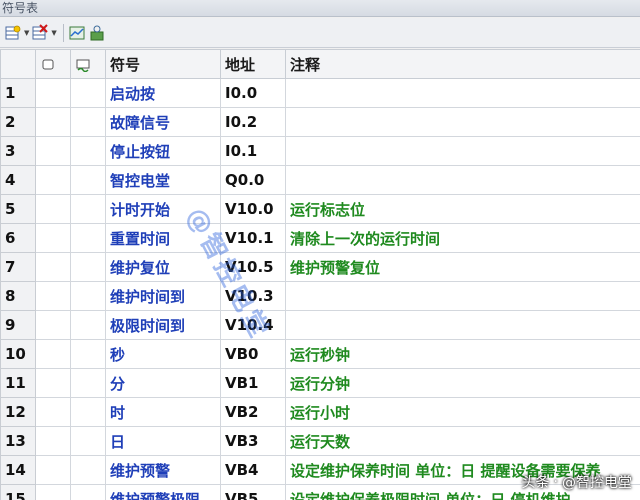 The image size is (640, 500). Describe the element at coordinates (18, 64) in the screenshot. I see `row-number-header` at that location.